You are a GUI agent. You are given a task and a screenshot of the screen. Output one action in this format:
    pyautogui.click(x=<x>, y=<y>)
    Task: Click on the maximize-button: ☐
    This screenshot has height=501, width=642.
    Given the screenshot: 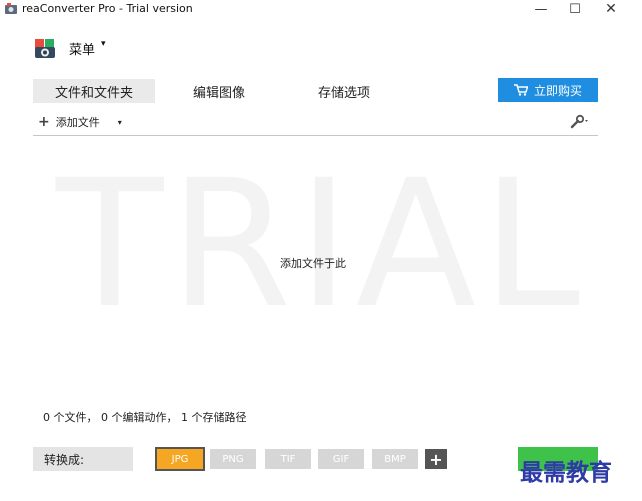 What is the action you would take?
    pyautogui.click(x=575, y=9)
    